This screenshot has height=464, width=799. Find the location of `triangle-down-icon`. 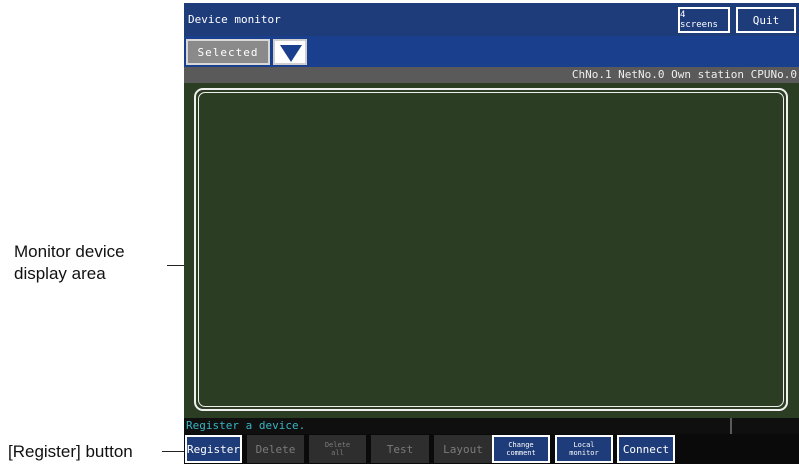

triangle-down-icon is located at coordinates (291, 53).